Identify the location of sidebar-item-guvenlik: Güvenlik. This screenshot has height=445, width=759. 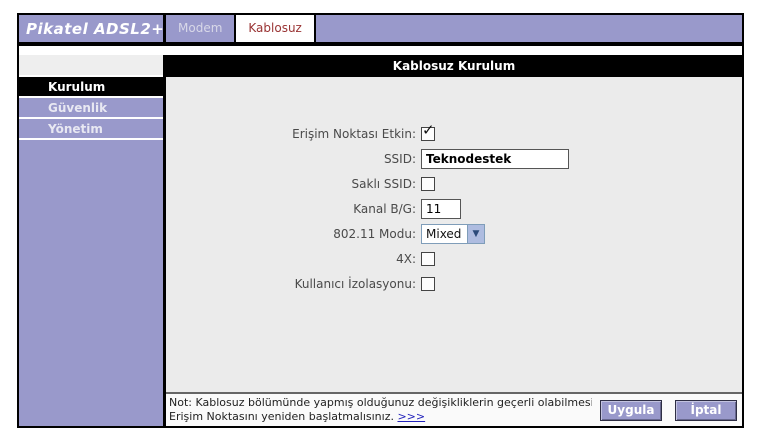
(91, 108).